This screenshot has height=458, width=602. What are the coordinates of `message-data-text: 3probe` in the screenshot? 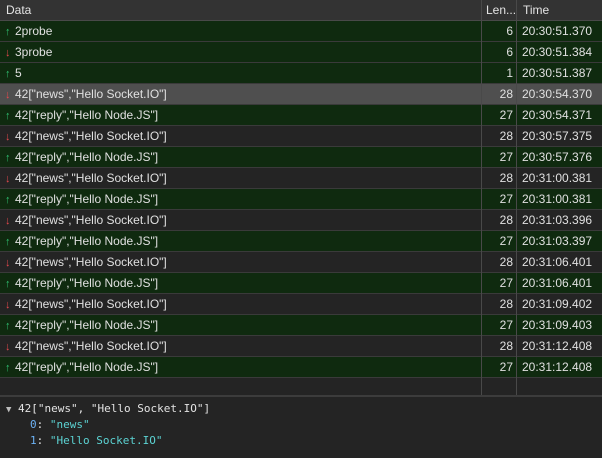 It's located at (34, 52).